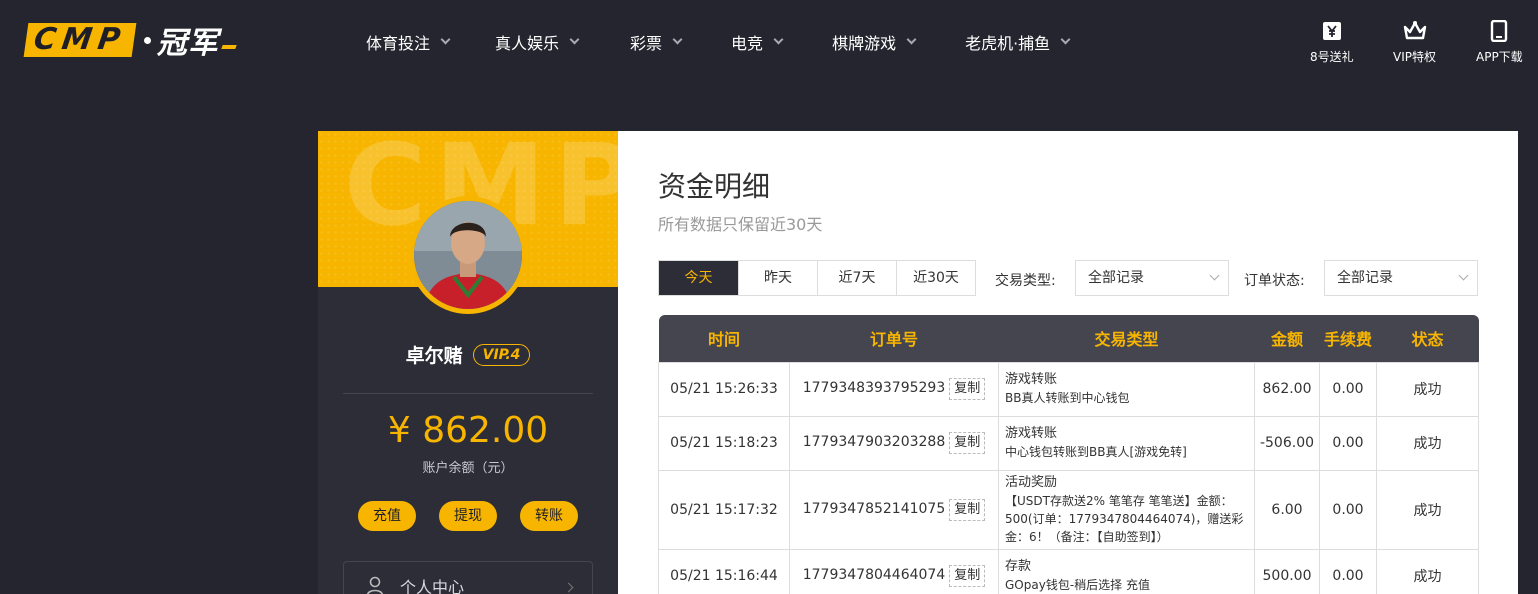 This screenshot has width=1538, height=594. What do you see at coordinates (724, 509) in the screenshot?
I see `row-time: 05/21 15:17:32` at bounding box center [724, 509].